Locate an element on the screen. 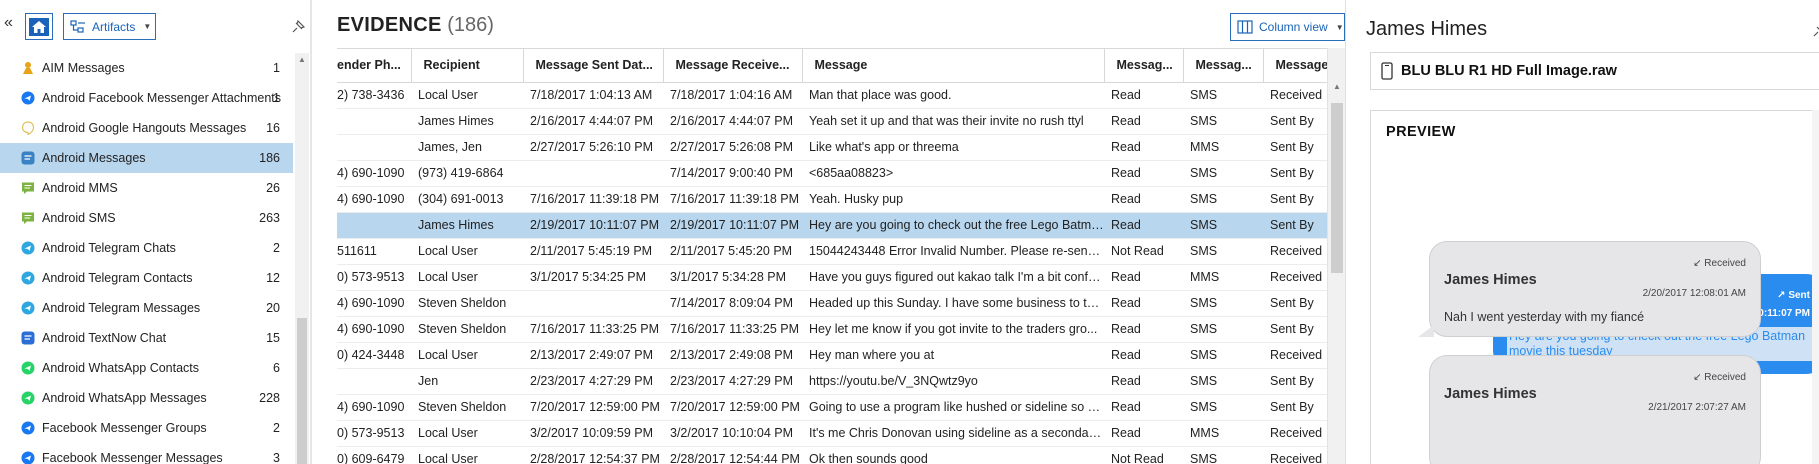 This screenshot has width=1819, height=464. artifact-item: Android Messages 186 is located at coordinates (146, 158).